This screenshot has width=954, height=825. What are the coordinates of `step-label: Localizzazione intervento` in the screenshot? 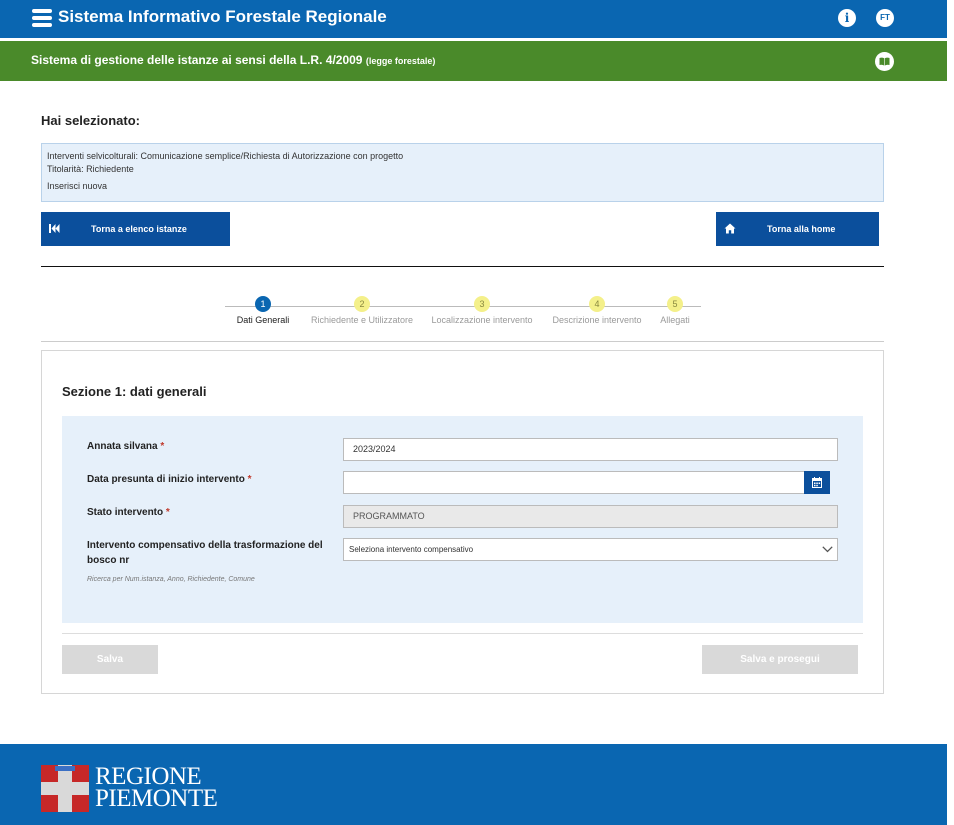 It's located at (482, 320).